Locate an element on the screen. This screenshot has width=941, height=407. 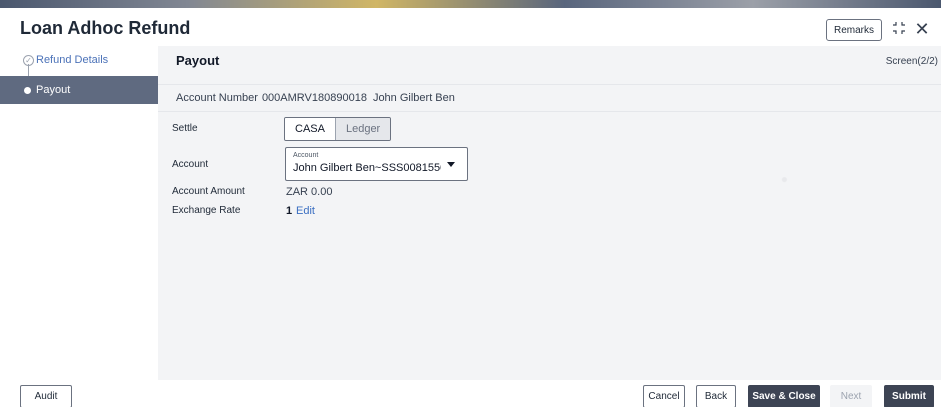
settle-option-ledger: Ledger is located at coordinates (362, 129).